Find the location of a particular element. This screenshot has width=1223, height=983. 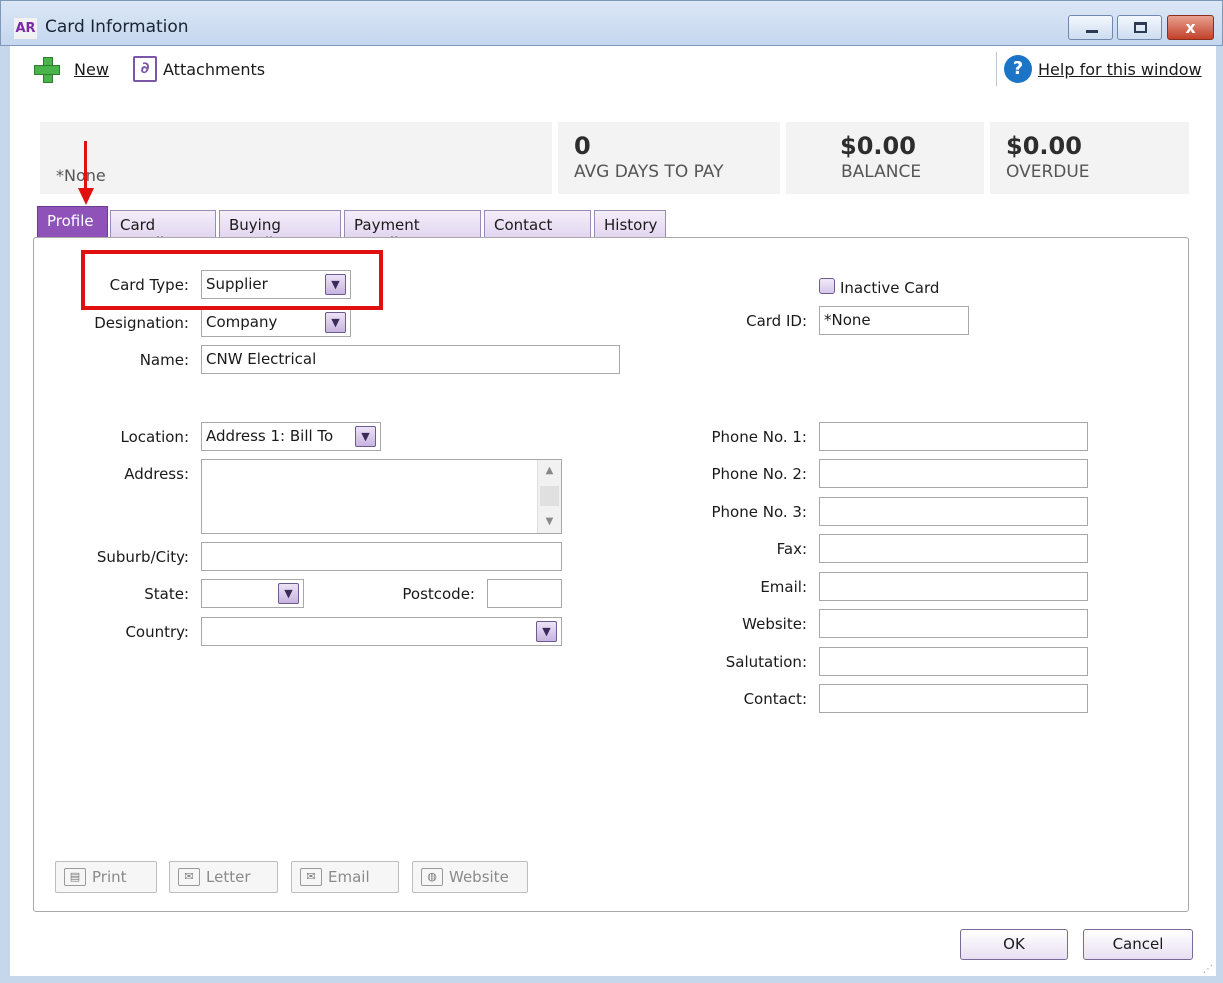

state-label: State: is located at coordinates (166, 594).